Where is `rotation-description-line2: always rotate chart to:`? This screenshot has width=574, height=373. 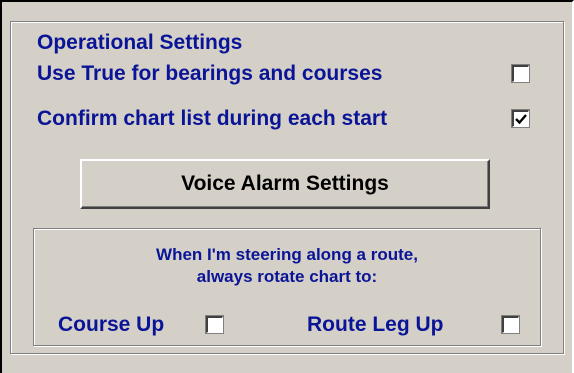
rotation-description-line2: always rotate chart to: is located at coordinates (287, 276).